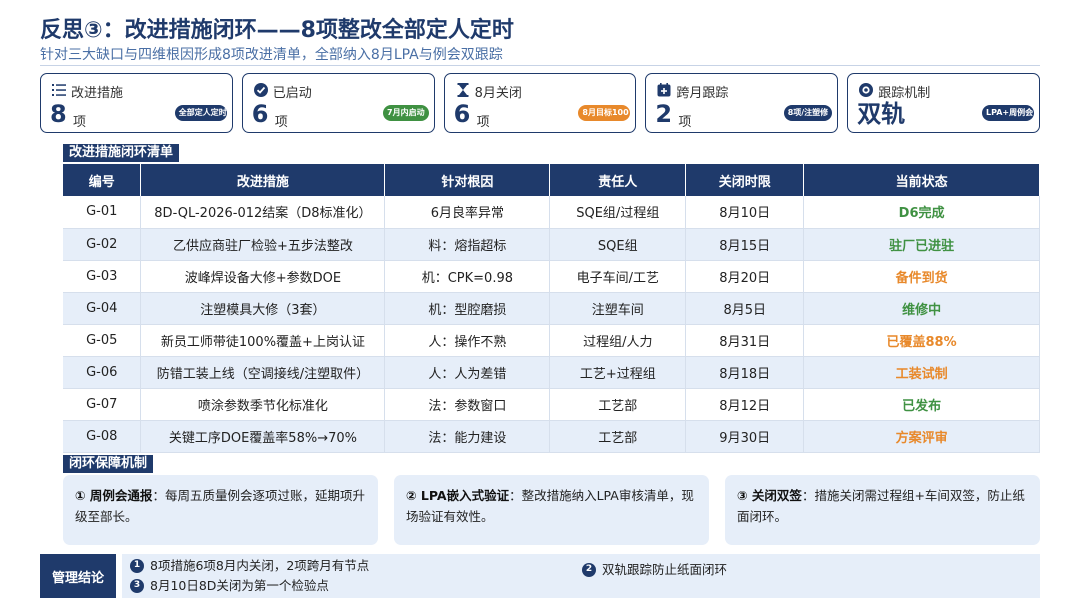 The image size is (1080, 608). Describe the element at coordinates (467, 244) in the screenshot. I see `cell-cause: 料：熔指超标` at that location.